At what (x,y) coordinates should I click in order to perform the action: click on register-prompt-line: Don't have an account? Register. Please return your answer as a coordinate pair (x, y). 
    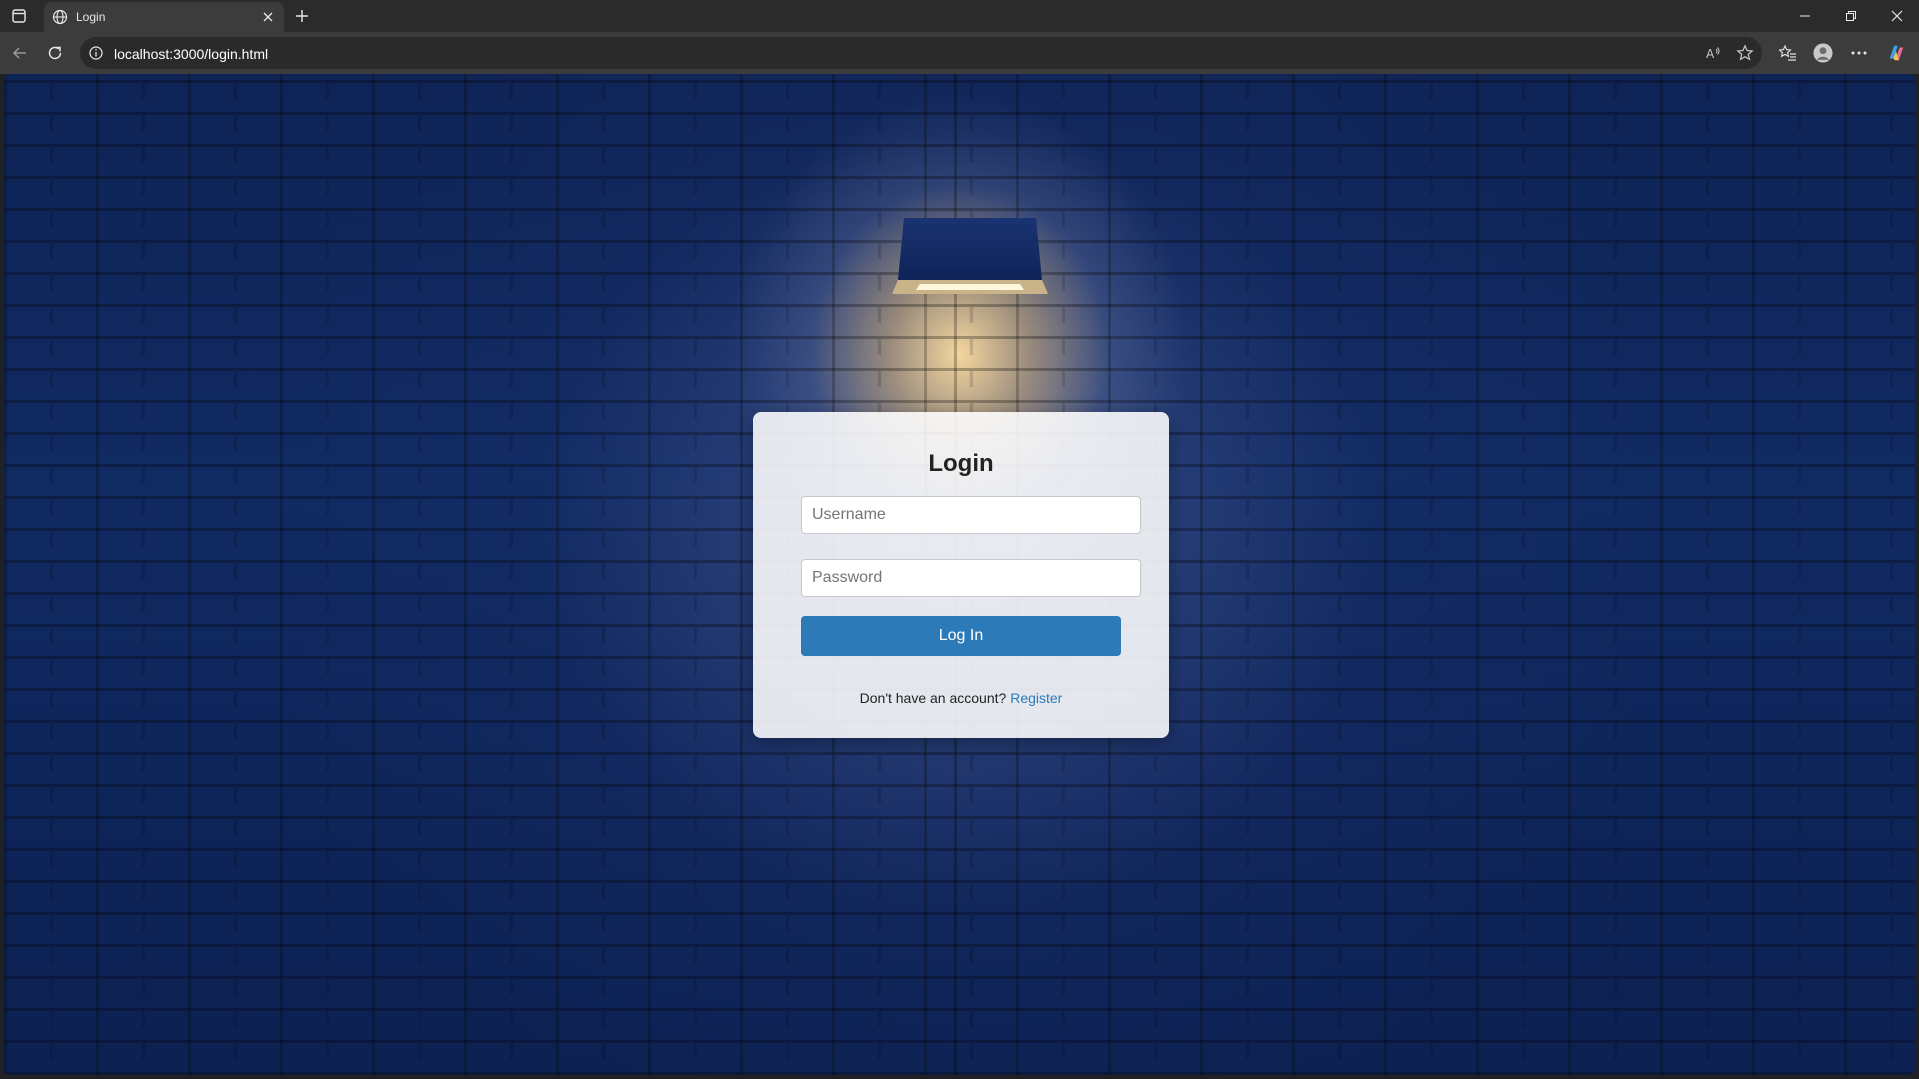
    Looking at the image, I should click on (961, 698).